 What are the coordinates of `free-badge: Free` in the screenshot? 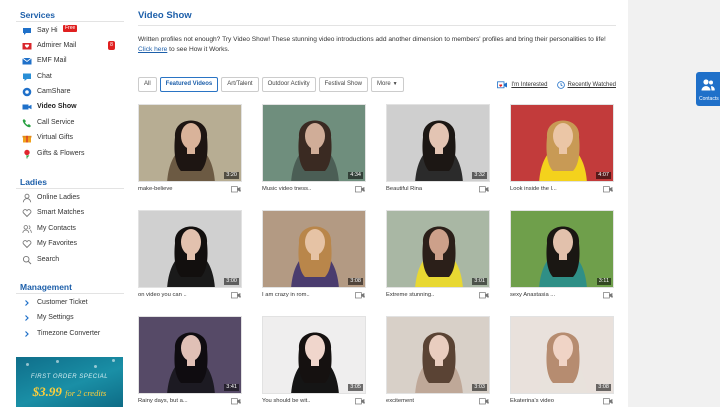 It's located at (70, 28).